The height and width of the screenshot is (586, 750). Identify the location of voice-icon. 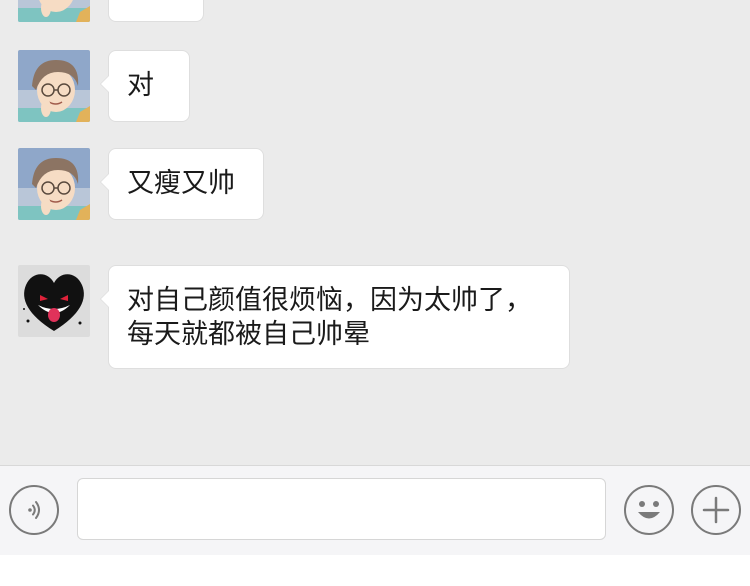
(34, 510).